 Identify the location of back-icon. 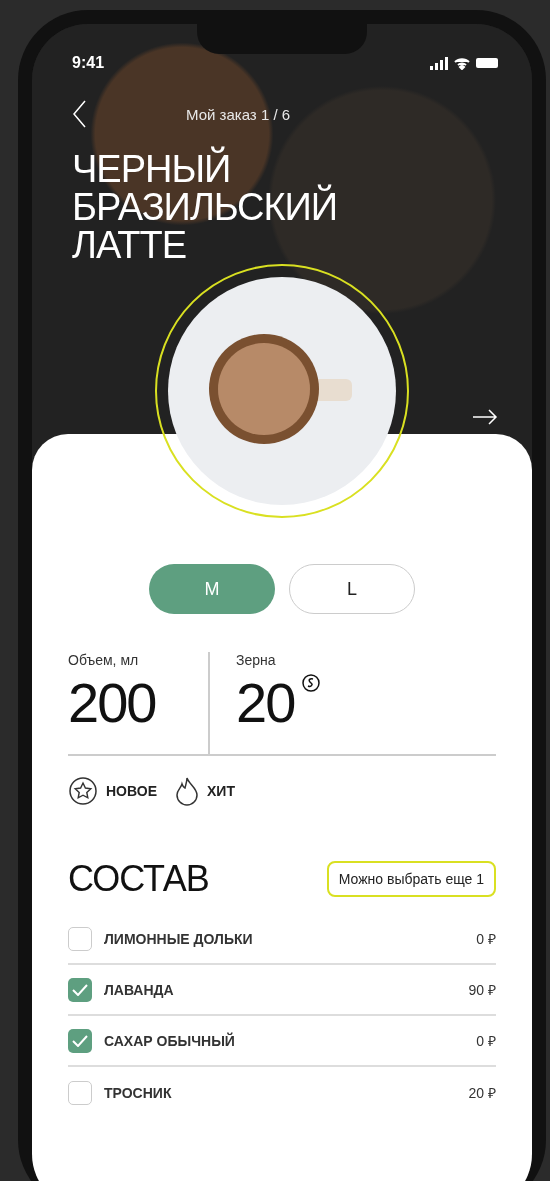
(79, 114).